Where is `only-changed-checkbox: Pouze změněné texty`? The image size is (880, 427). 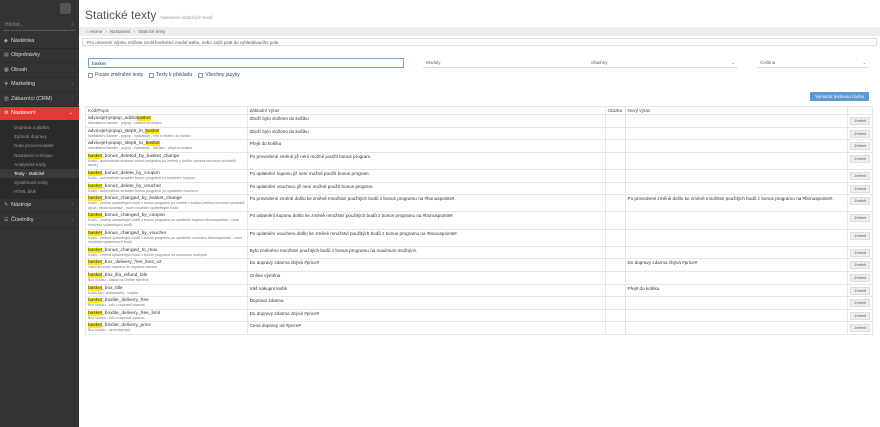
only-changed-checkbox: Pouze změněné texty is located at coordinates (115, 75).